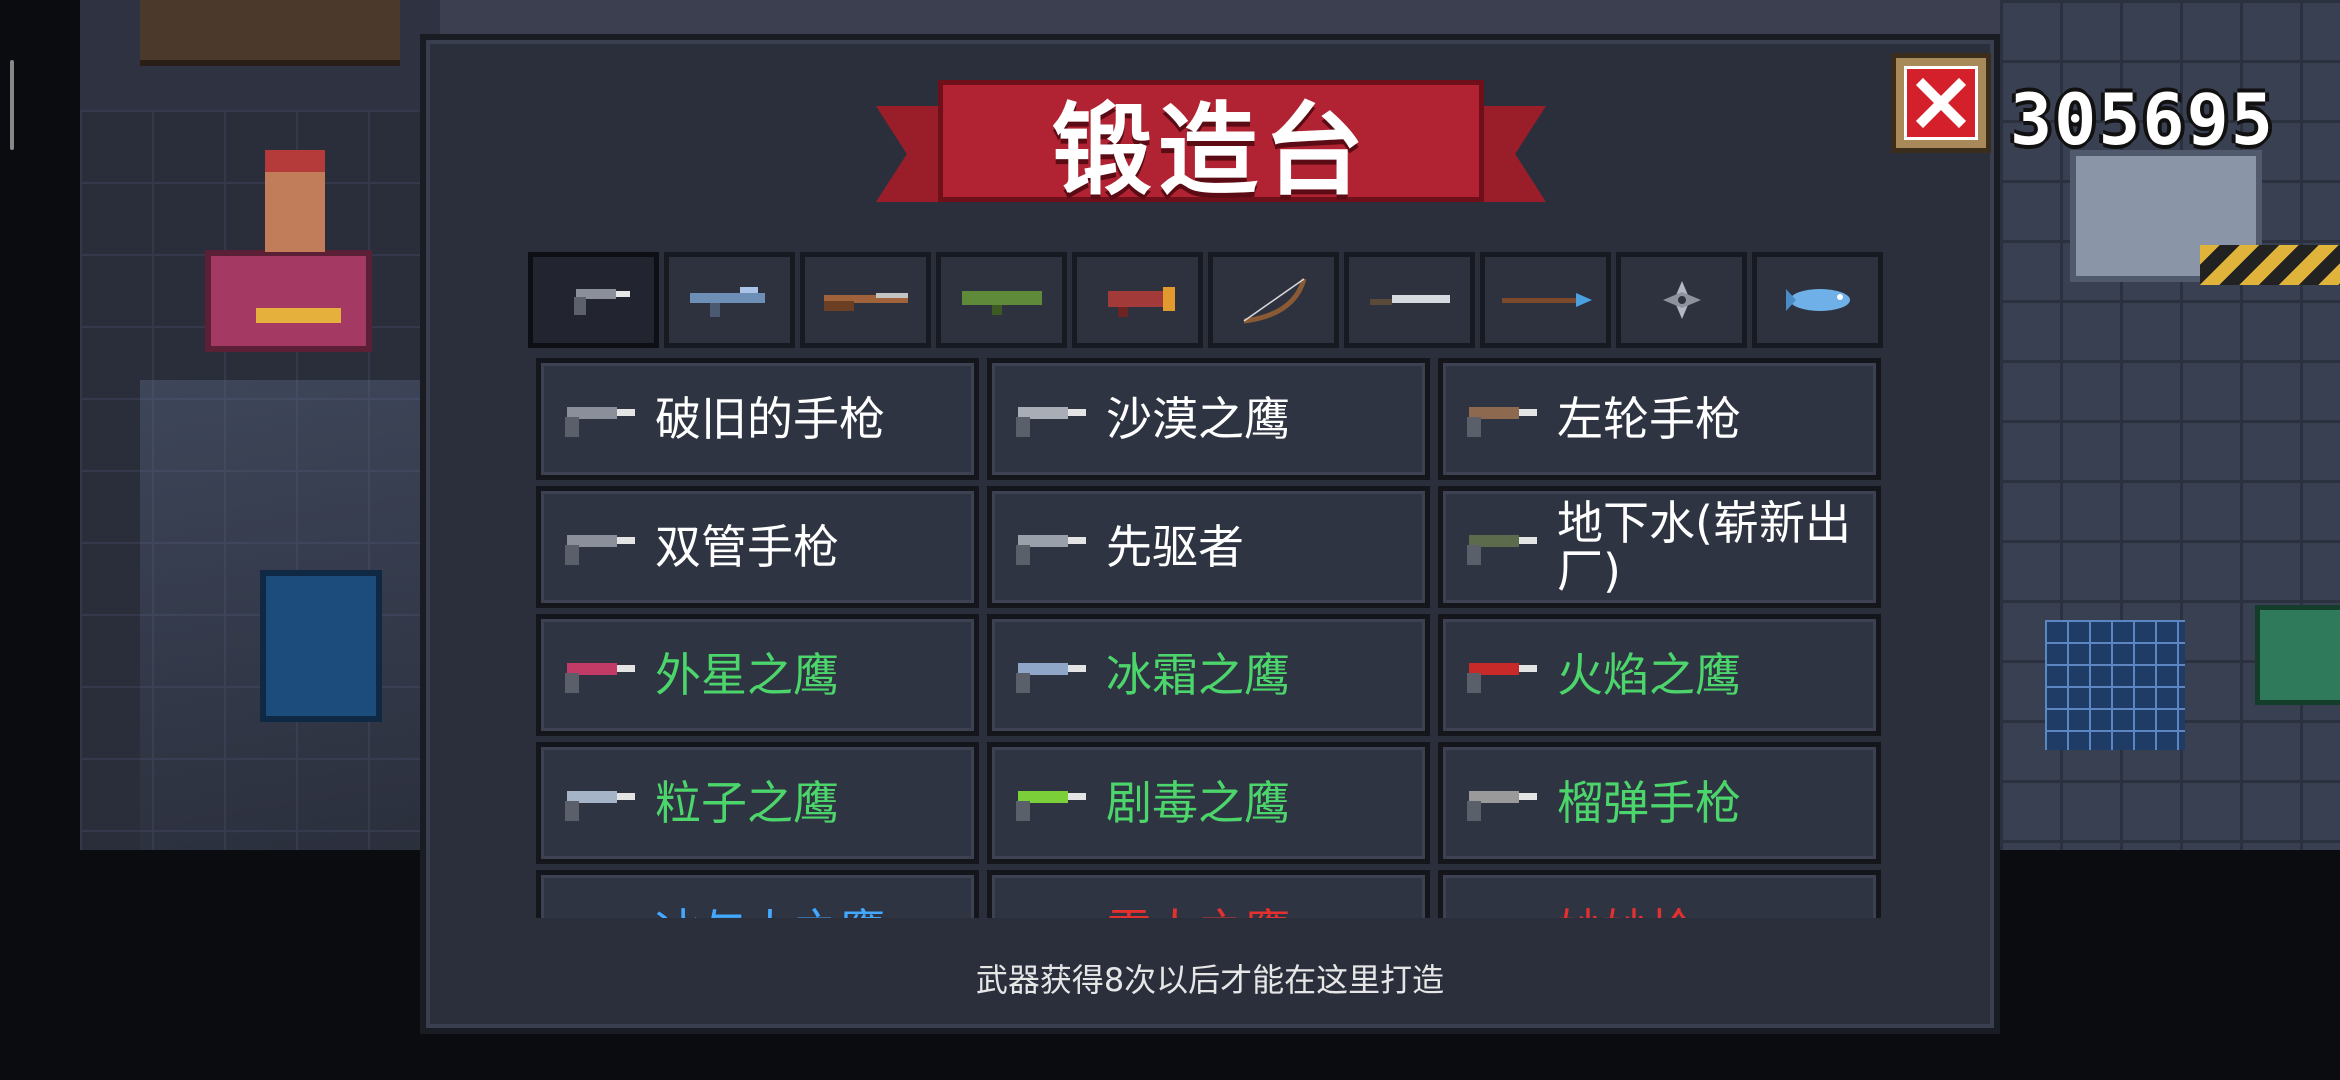 The width and height of the screenshot is (2340, 1080). I want to click on weapon-item: 妙妙枪, so click(1659, 894).